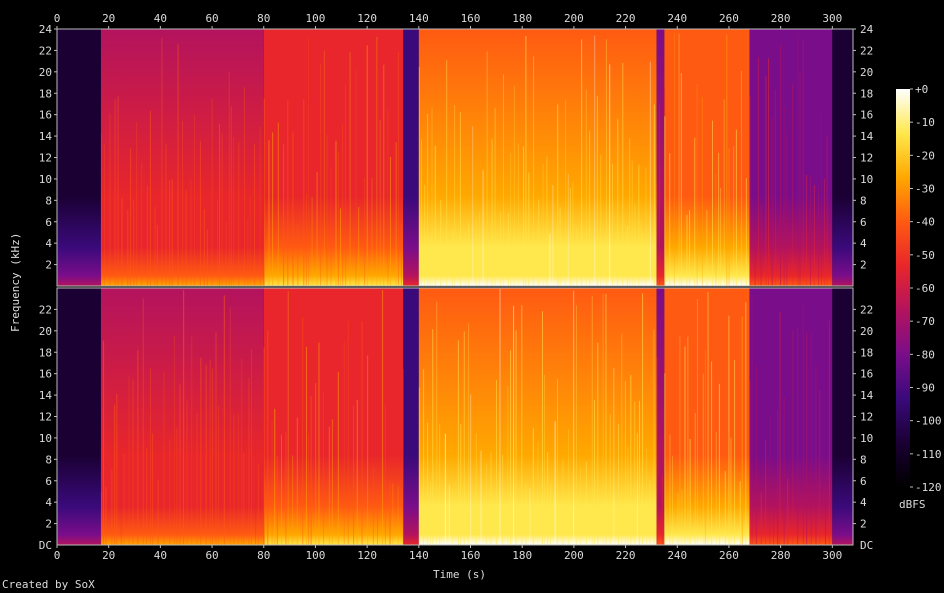  What do you see at coordinates (925, 122) in the screenshot?
I see `colorbar-tick-label: -10` at bounding box center [925, 122].